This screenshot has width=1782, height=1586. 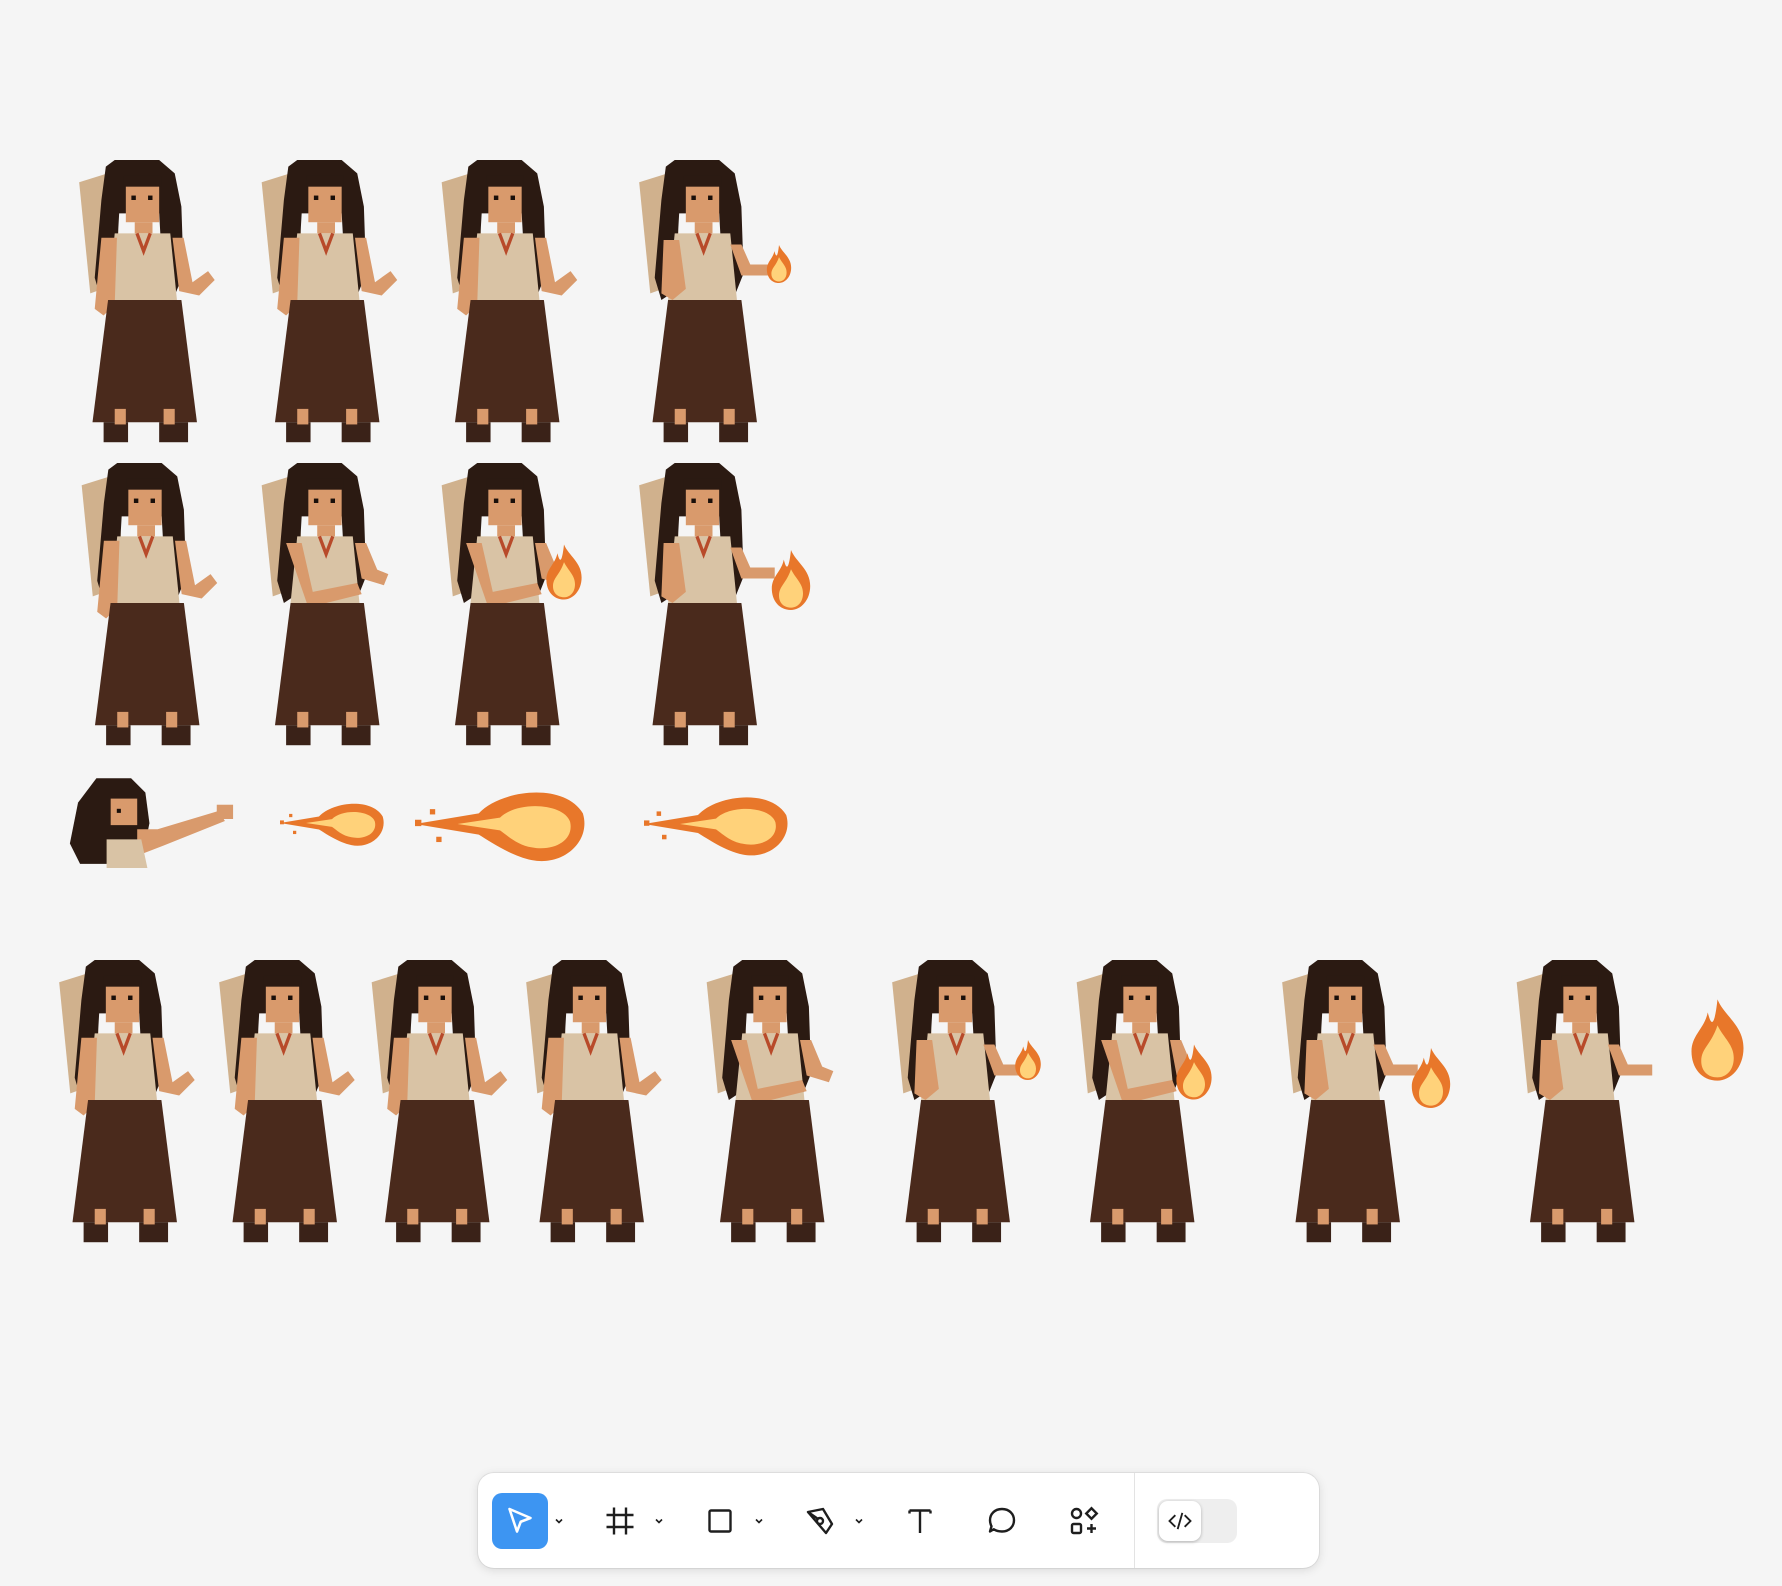 What do you see at coordinates (716, 824) in the screenshot?
I see `fireball-large` at bounding box center [716, 824].